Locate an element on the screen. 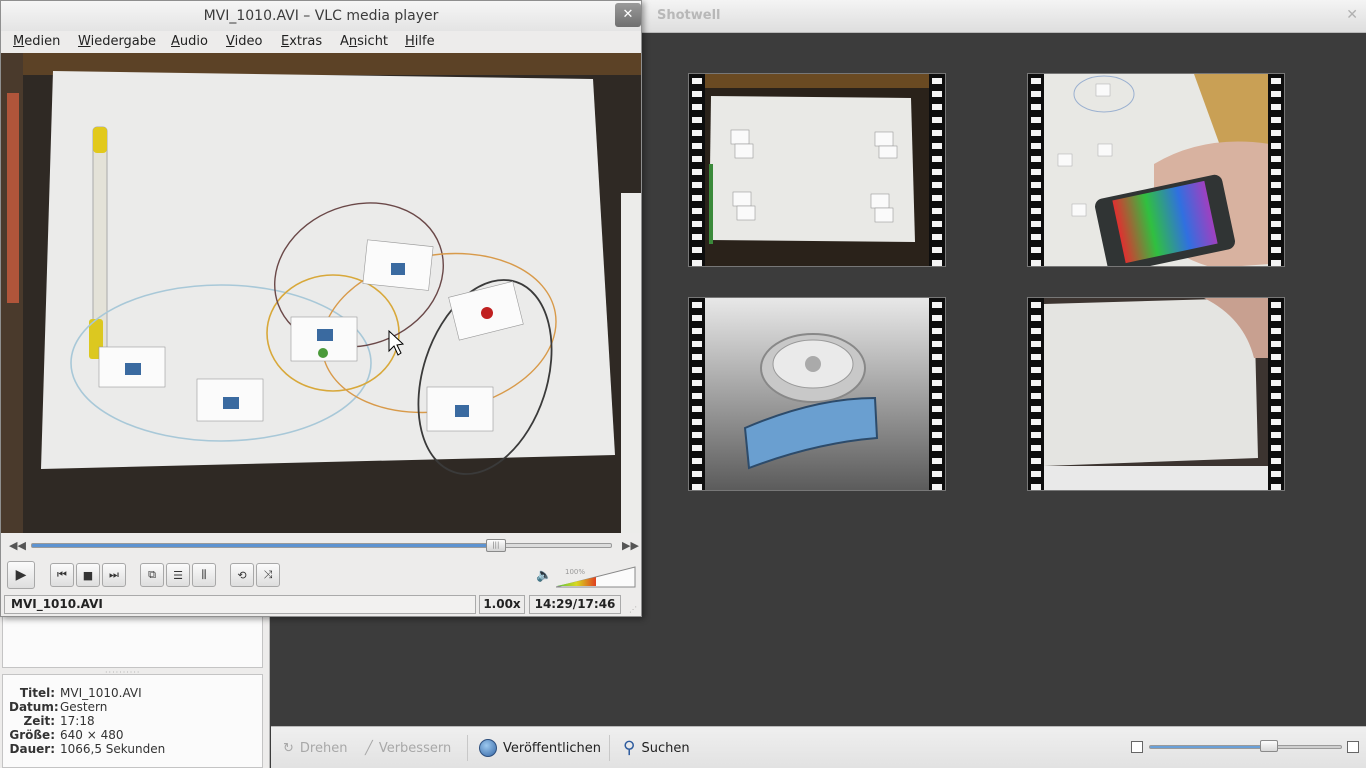 The image size is (1366, 768). metadata-value: MVI_1010.AVI is located at coordinates (101, 693).